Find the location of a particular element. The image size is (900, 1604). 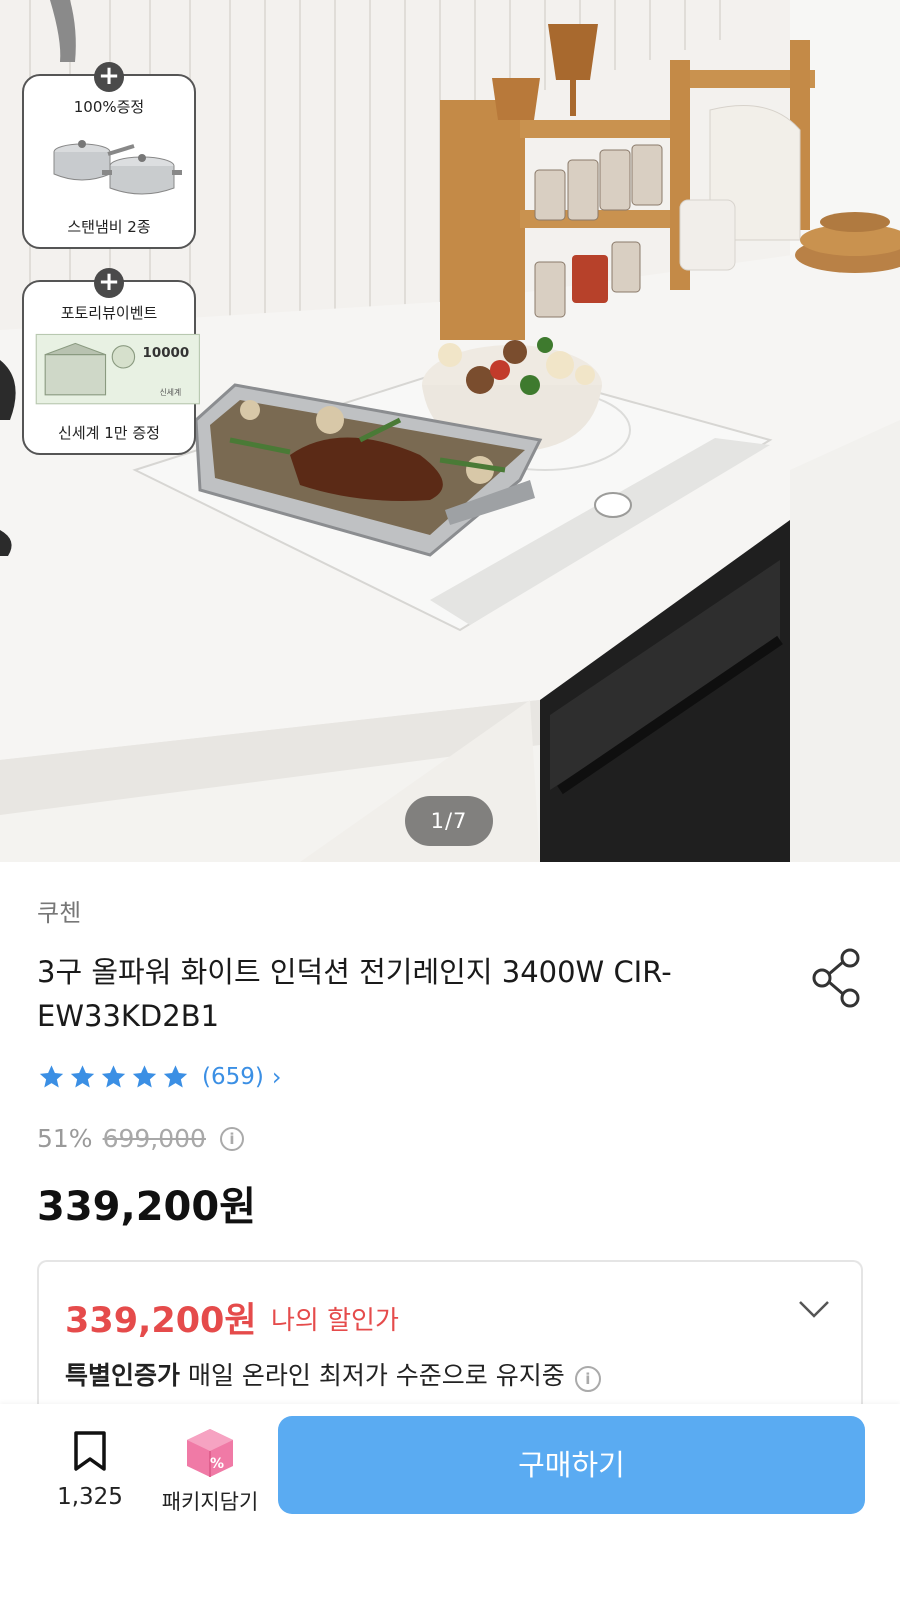

discount-row: 51% 699,000 i is located at coordinates (140, 1138).